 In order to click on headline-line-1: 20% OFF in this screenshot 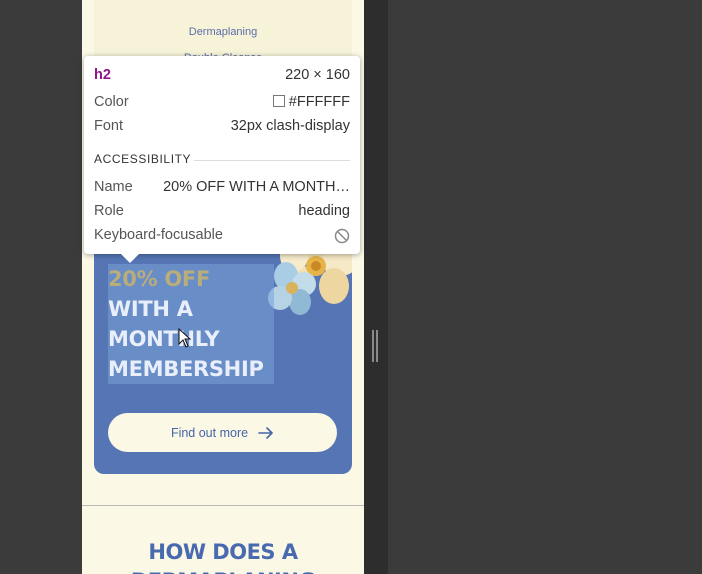, I will do `click(159, 279)`.